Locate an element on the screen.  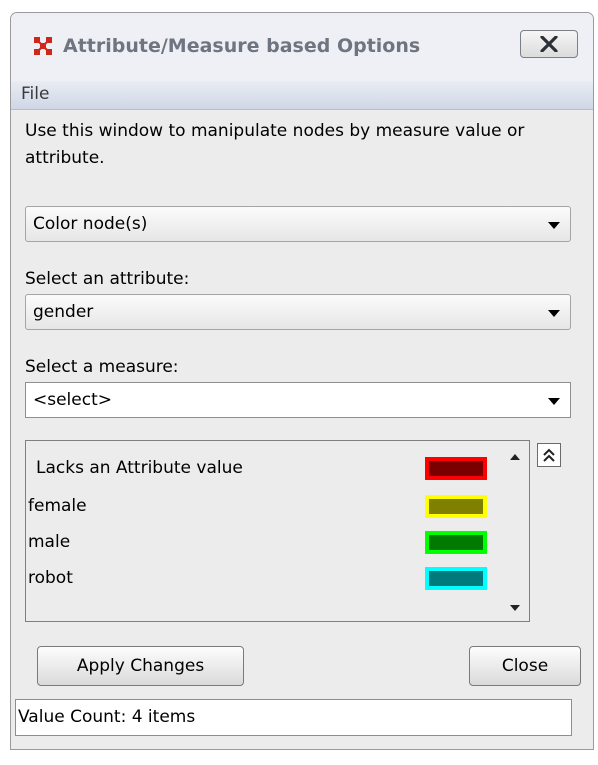
double-chevron-up-icon is located at coordinates (549, 455).